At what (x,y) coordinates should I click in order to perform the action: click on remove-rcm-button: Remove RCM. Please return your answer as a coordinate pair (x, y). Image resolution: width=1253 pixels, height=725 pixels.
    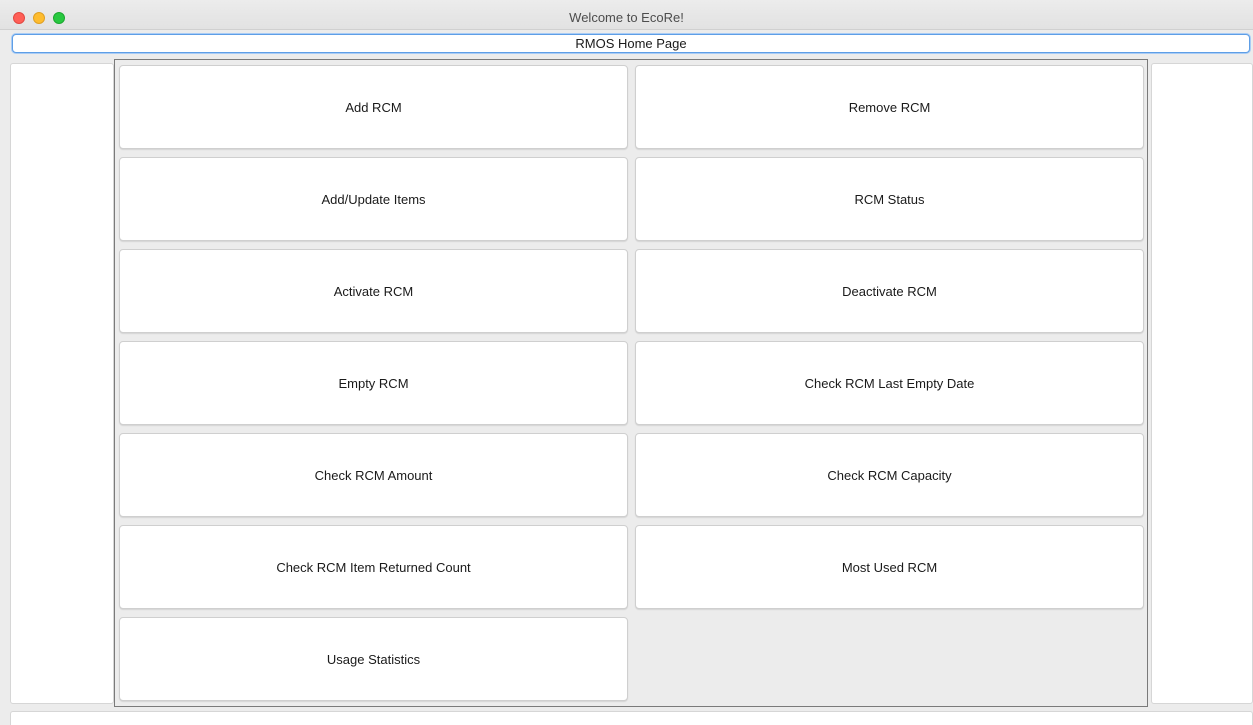
    Looking at the image, I should click on (889, 107).